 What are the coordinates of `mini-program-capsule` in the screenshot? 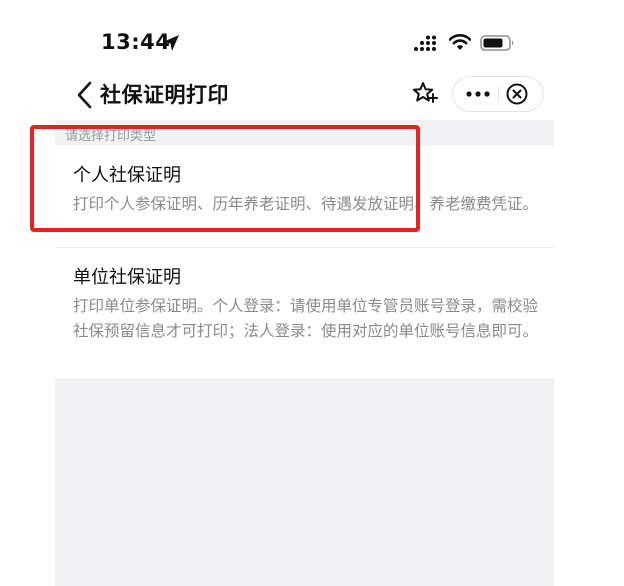 It's located at (498, 94).